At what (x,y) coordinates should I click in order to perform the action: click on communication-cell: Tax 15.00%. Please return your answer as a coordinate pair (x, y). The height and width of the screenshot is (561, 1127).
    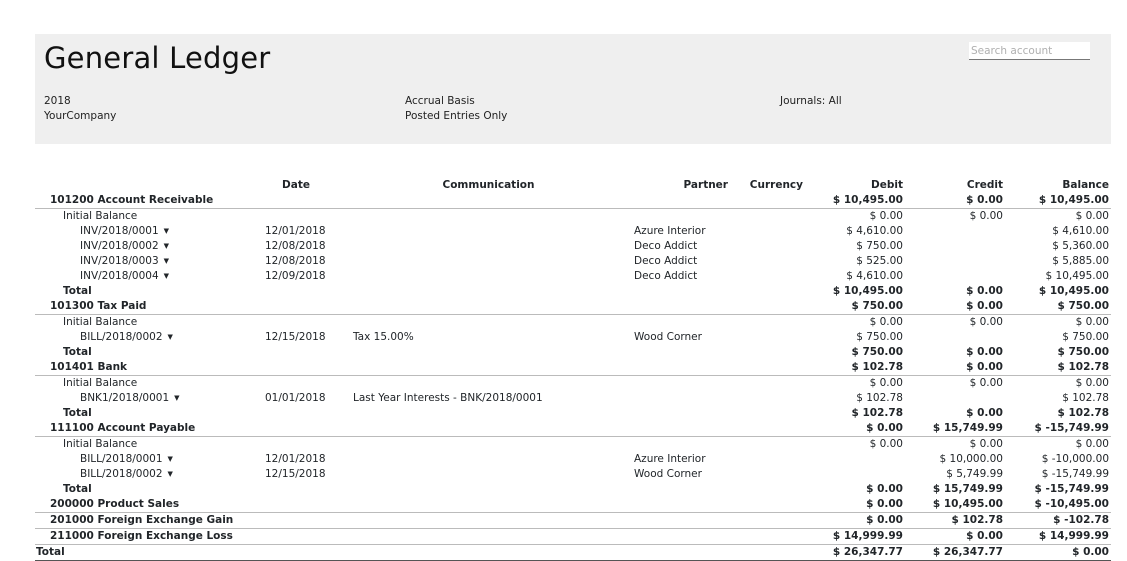
    Looking at the image, I should click on (383, 337).